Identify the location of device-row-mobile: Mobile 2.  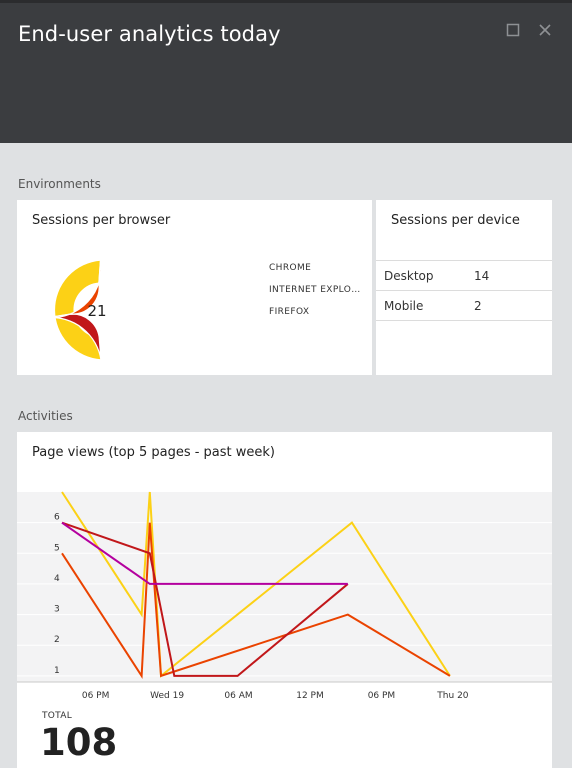
(464, 305).